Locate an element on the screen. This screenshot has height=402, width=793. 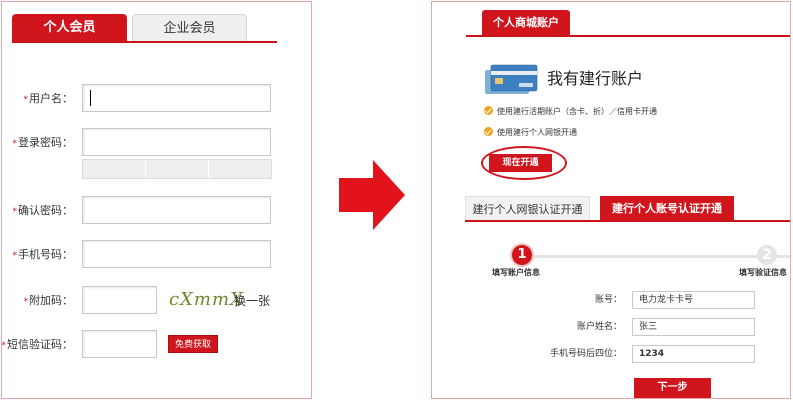
account-number-label: 账号： is located at coordinates (608, 300).